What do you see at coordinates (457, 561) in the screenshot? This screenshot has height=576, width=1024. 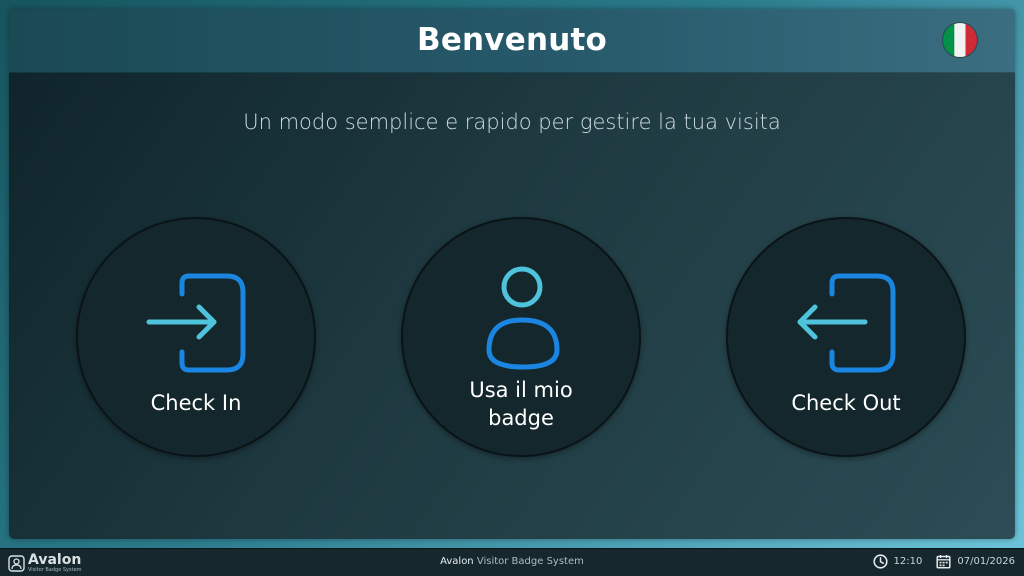 I see `app-brand: Avalon` at bounding box center [457, 561].